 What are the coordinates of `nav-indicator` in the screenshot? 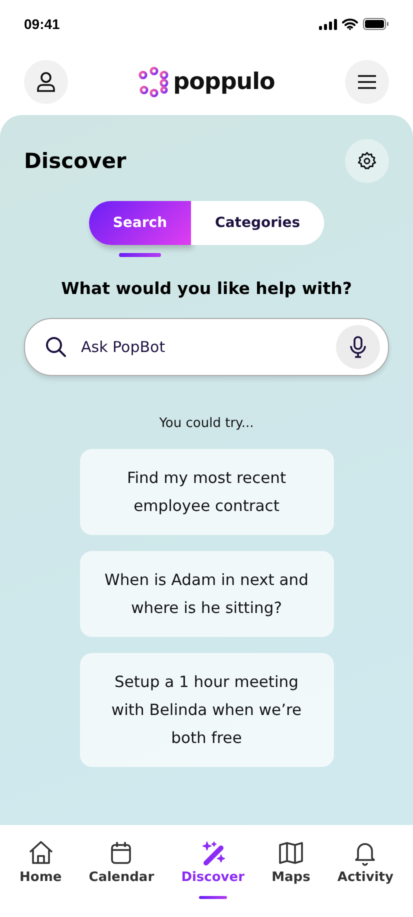 It's located at (212, 897).